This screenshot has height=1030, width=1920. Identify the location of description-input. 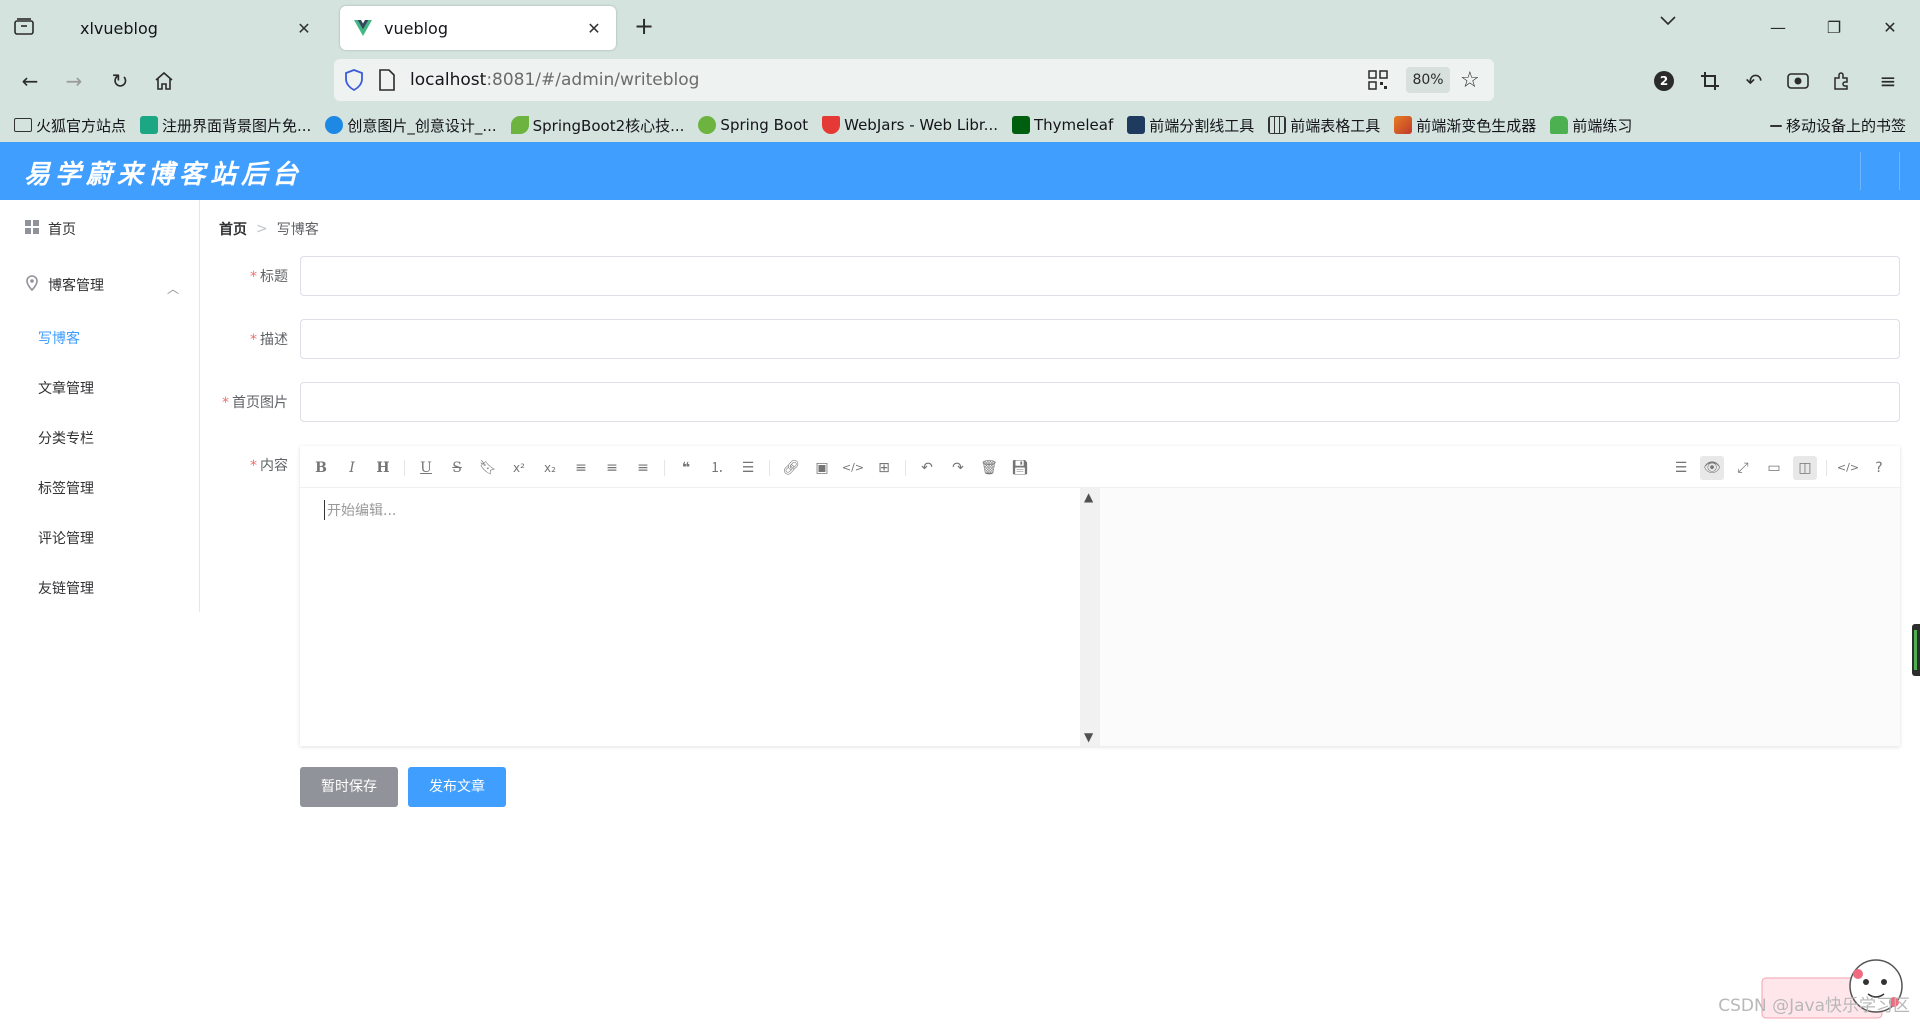
(1100, 339).